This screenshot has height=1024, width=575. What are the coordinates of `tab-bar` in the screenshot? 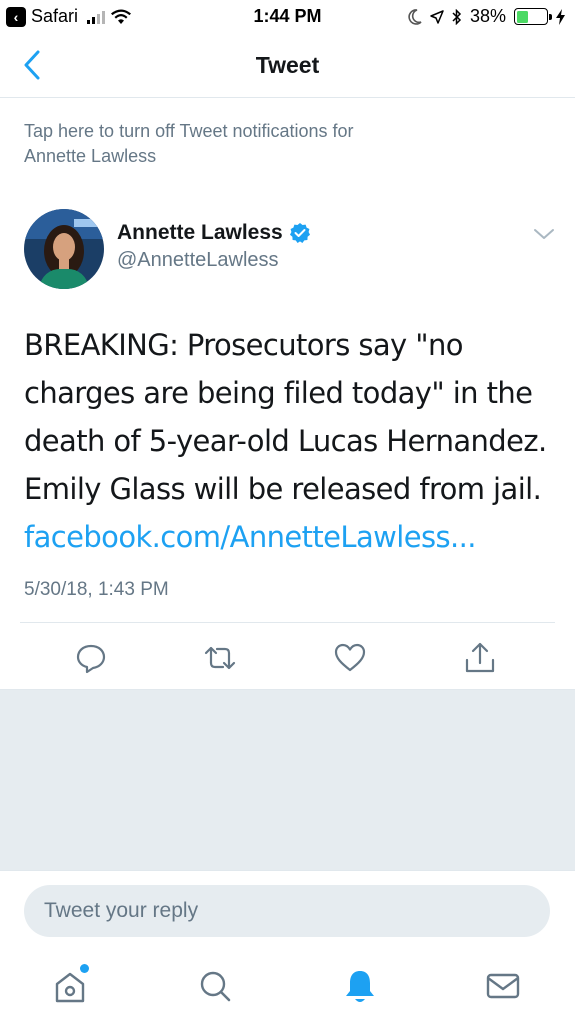 It's located at (287, 987).